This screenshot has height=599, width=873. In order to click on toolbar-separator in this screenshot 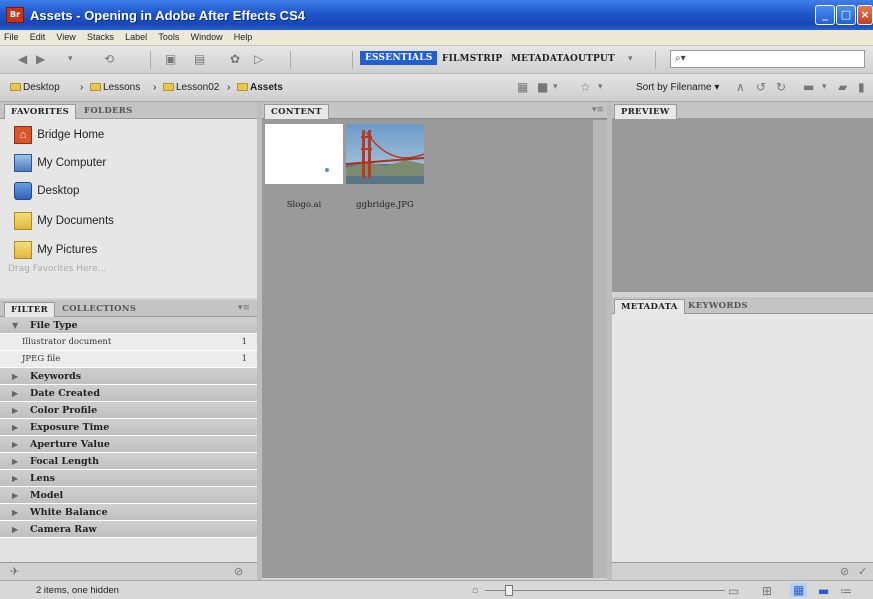, I will do `click(150, 60)`.